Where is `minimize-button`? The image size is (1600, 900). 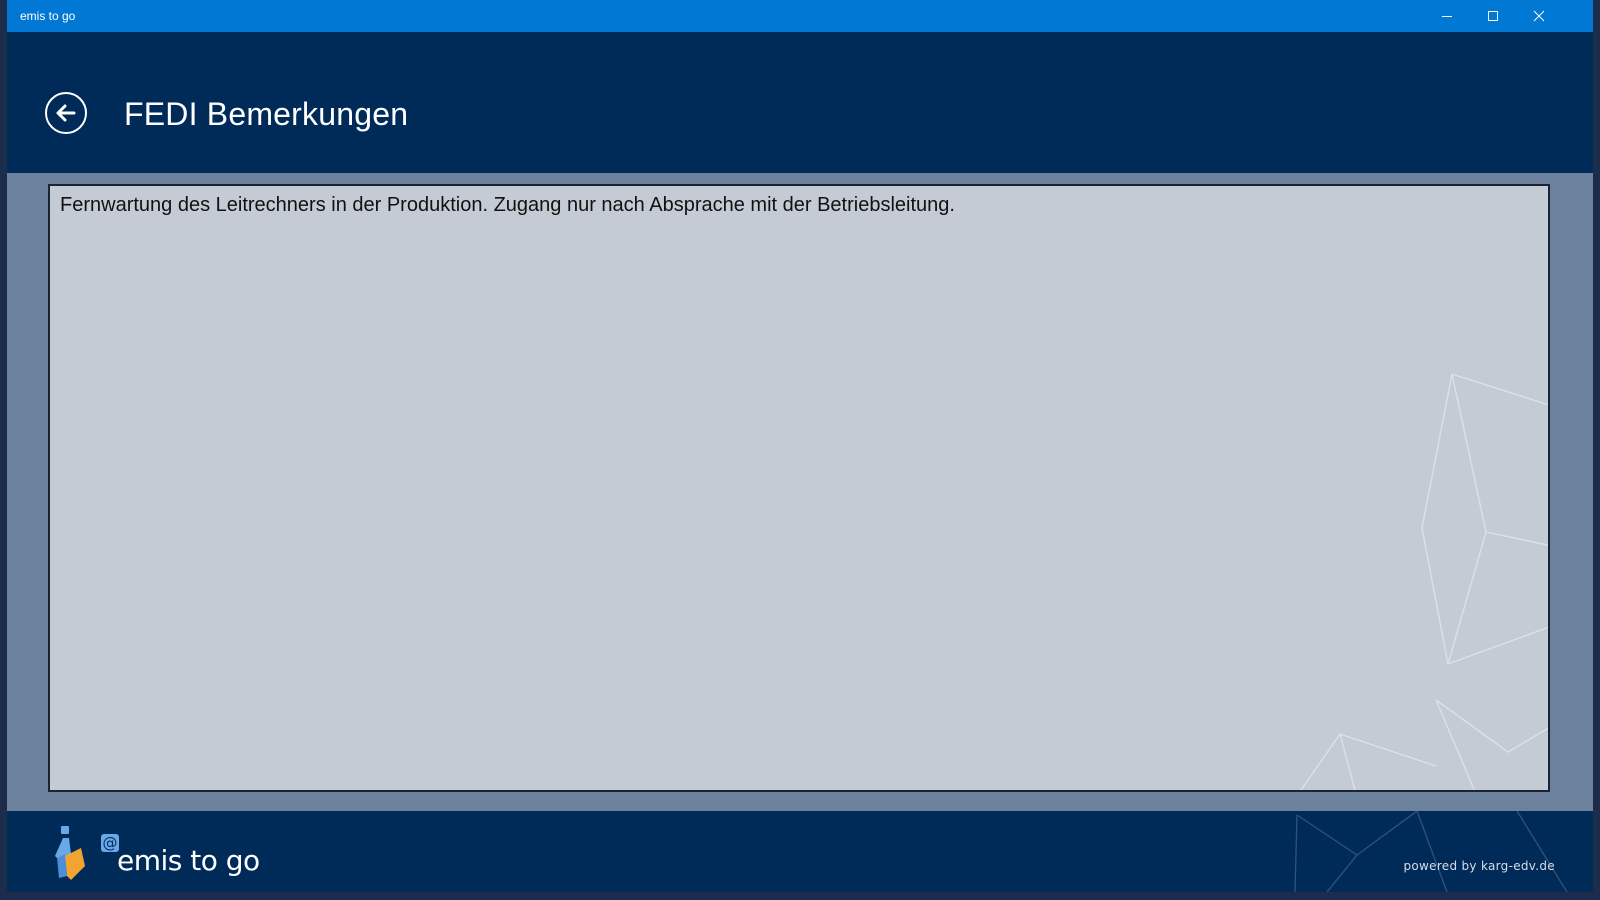 minimize-button is located at coordinates (1447, 16).